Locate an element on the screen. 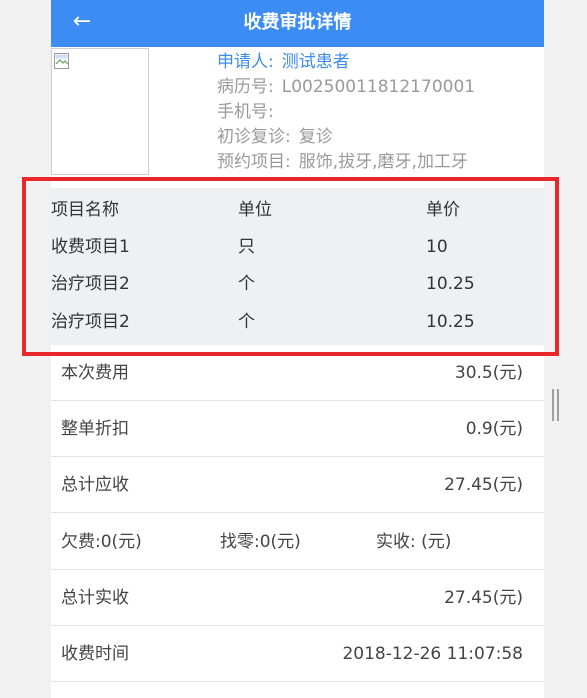 This screenshot has width=587, height=698. booking-value: 服饰,拔牙,磨牙,加工牙 is located at coordinates (383, 162).